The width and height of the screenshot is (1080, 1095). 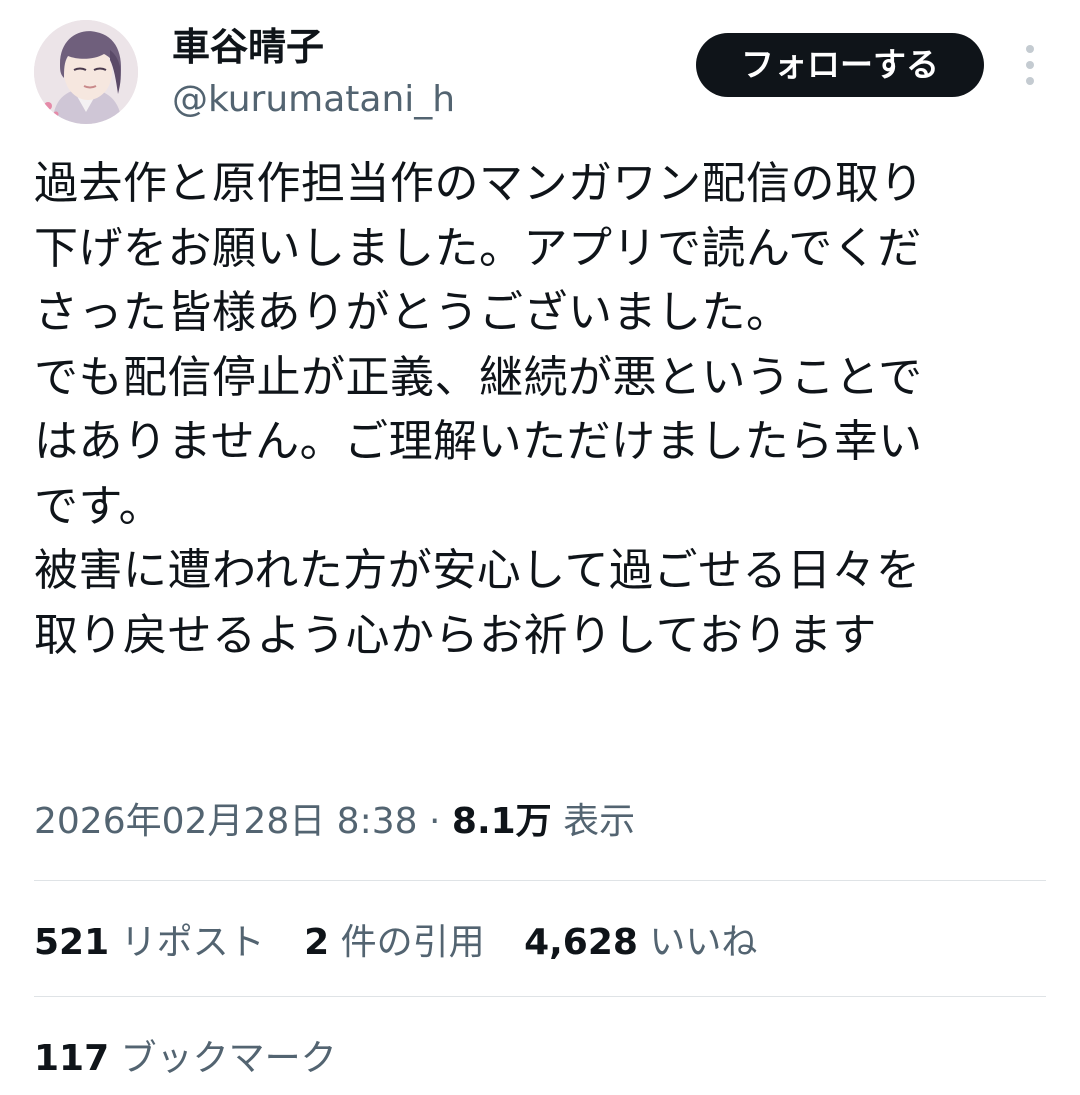 I want to click on likes-label: いいね, so click(x=703, y=942).